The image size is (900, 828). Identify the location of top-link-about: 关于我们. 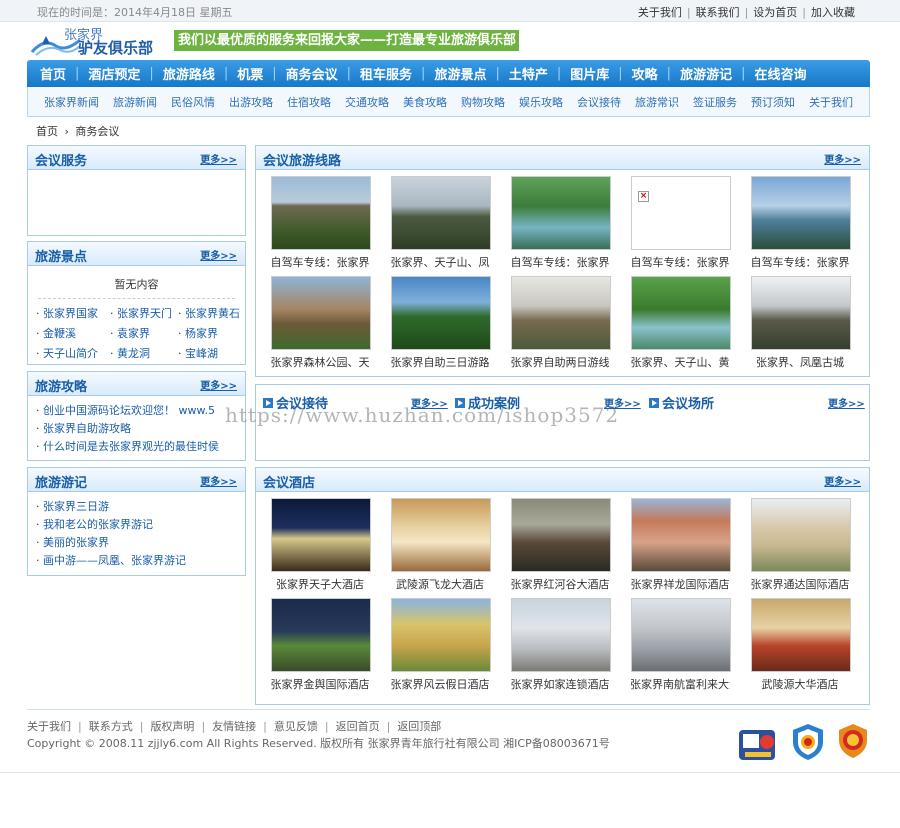
(660, 12).